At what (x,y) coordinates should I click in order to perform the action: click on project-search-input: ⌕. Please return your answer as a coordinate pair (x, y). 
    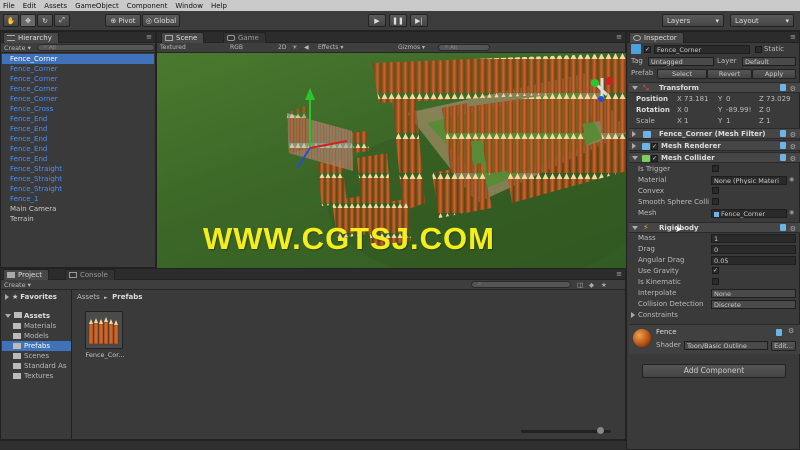
    Looking at the image, I should click on (521, 284).